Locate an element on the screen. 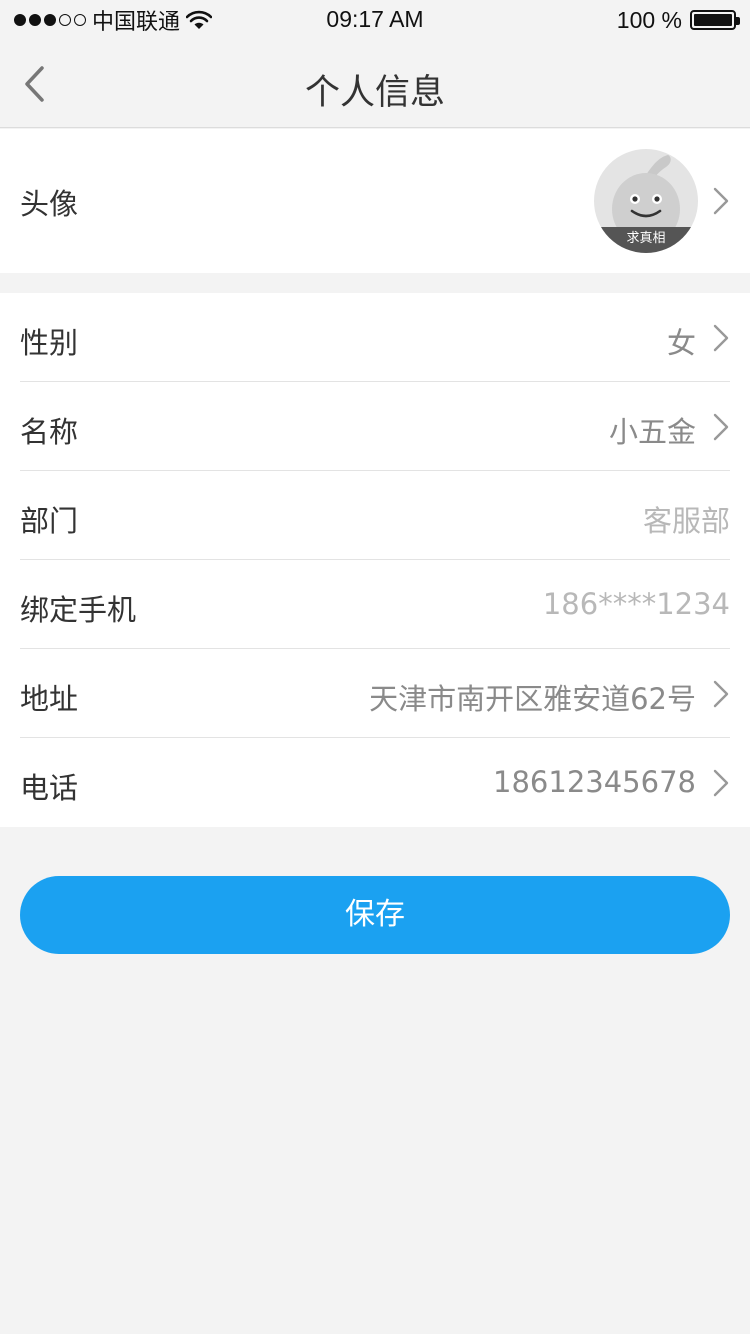 This screenshot has height=1334, width=750. department-label: 部门 is located at coordinates (49, 521).